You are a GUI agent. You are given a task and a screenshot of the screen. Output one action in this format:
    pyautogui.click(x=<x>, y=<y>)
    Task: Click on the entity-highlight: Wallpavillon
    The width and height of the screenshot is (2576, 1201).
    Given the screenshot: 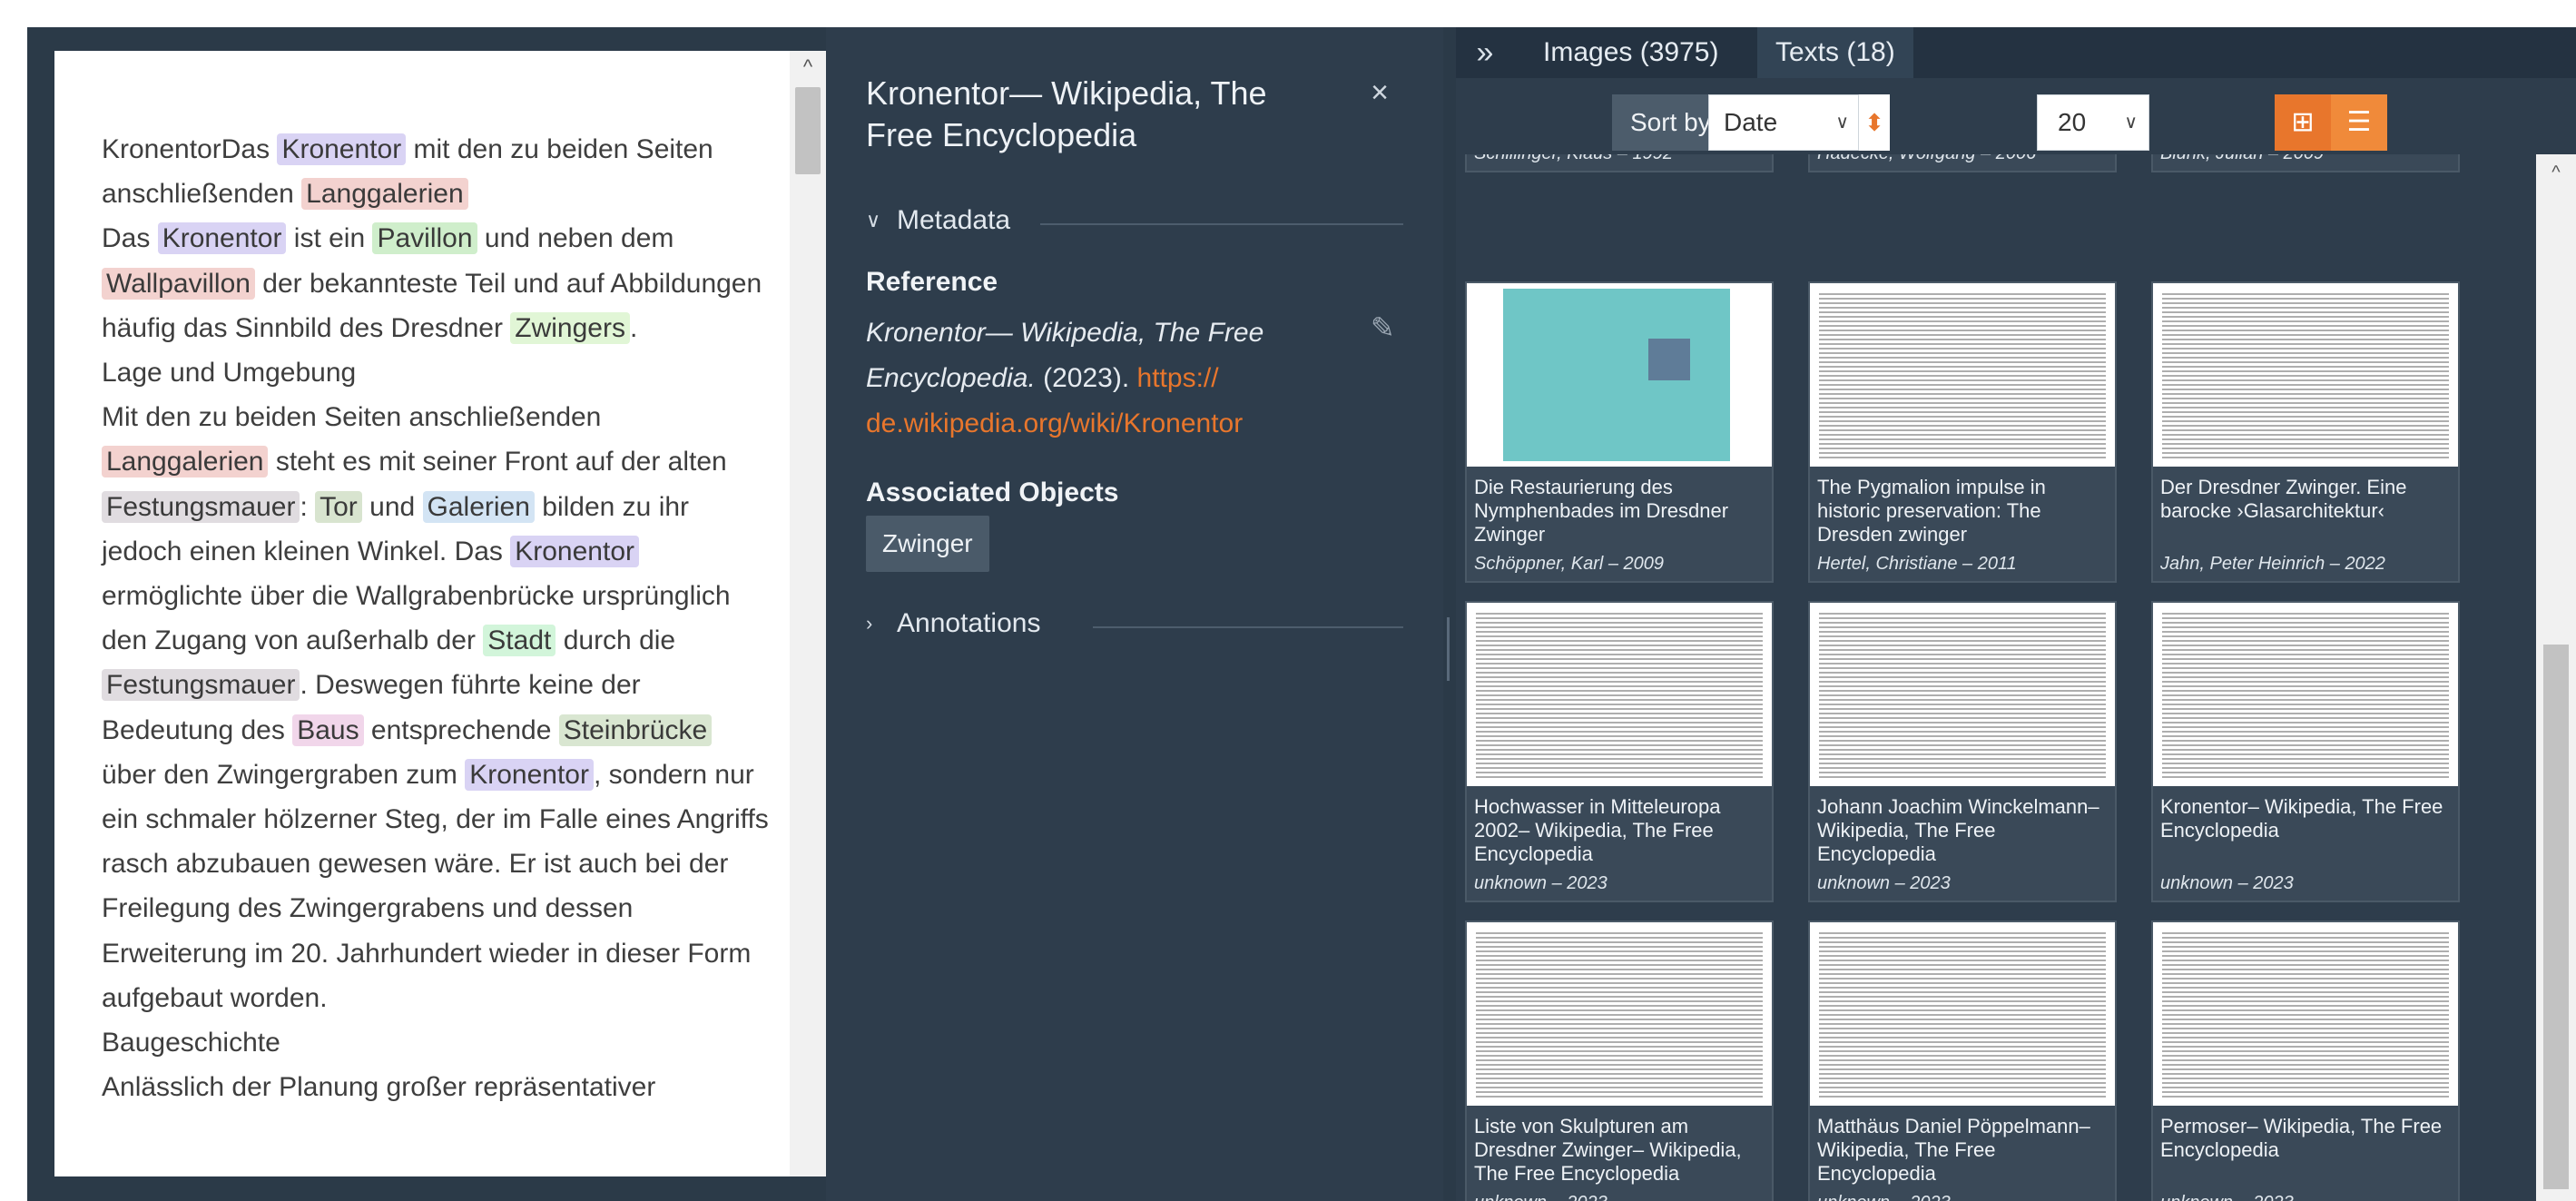 What is the action you would take?
    pyautogui.click(x=178, y=283)
    